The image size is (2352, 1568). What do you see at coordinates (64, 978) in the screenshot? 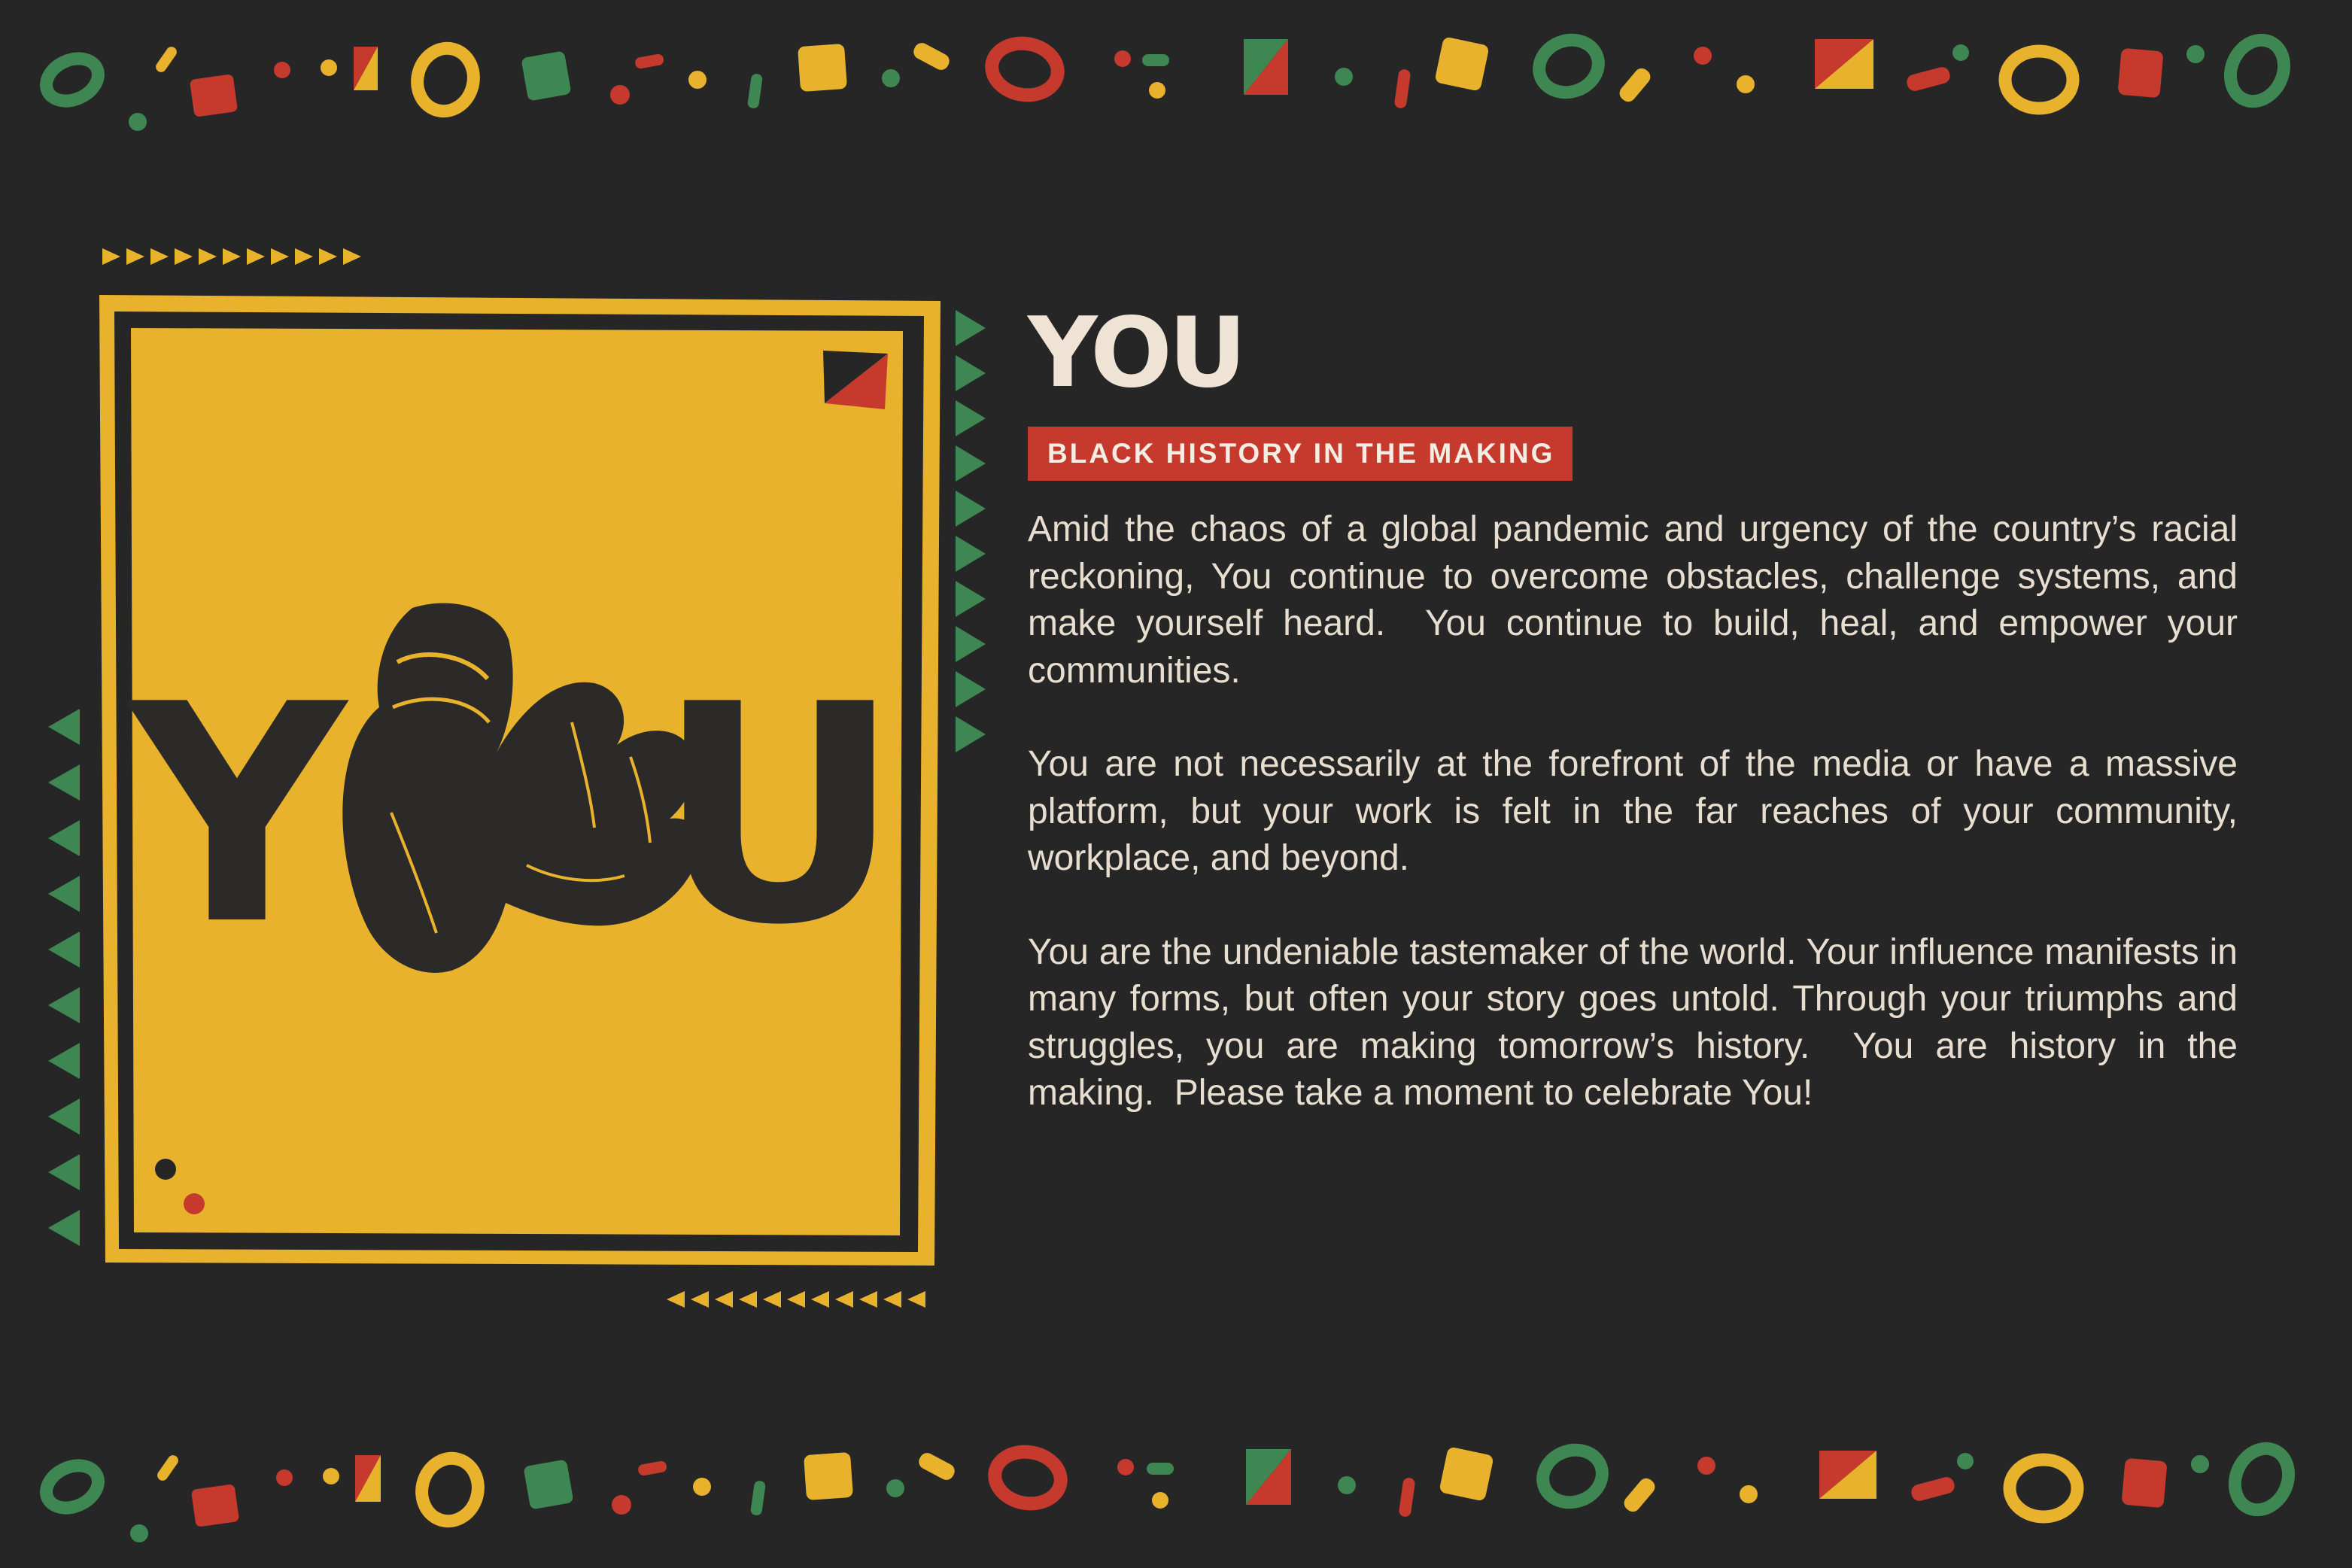
I see `triangle-column-left` at bounding box center [64, 978].